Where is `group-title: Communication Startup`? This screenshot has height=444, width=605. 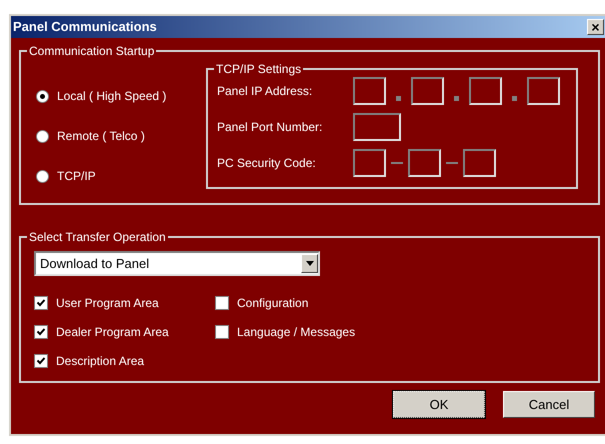
group-title: Communication Startup is located at coordinates (92, 51).